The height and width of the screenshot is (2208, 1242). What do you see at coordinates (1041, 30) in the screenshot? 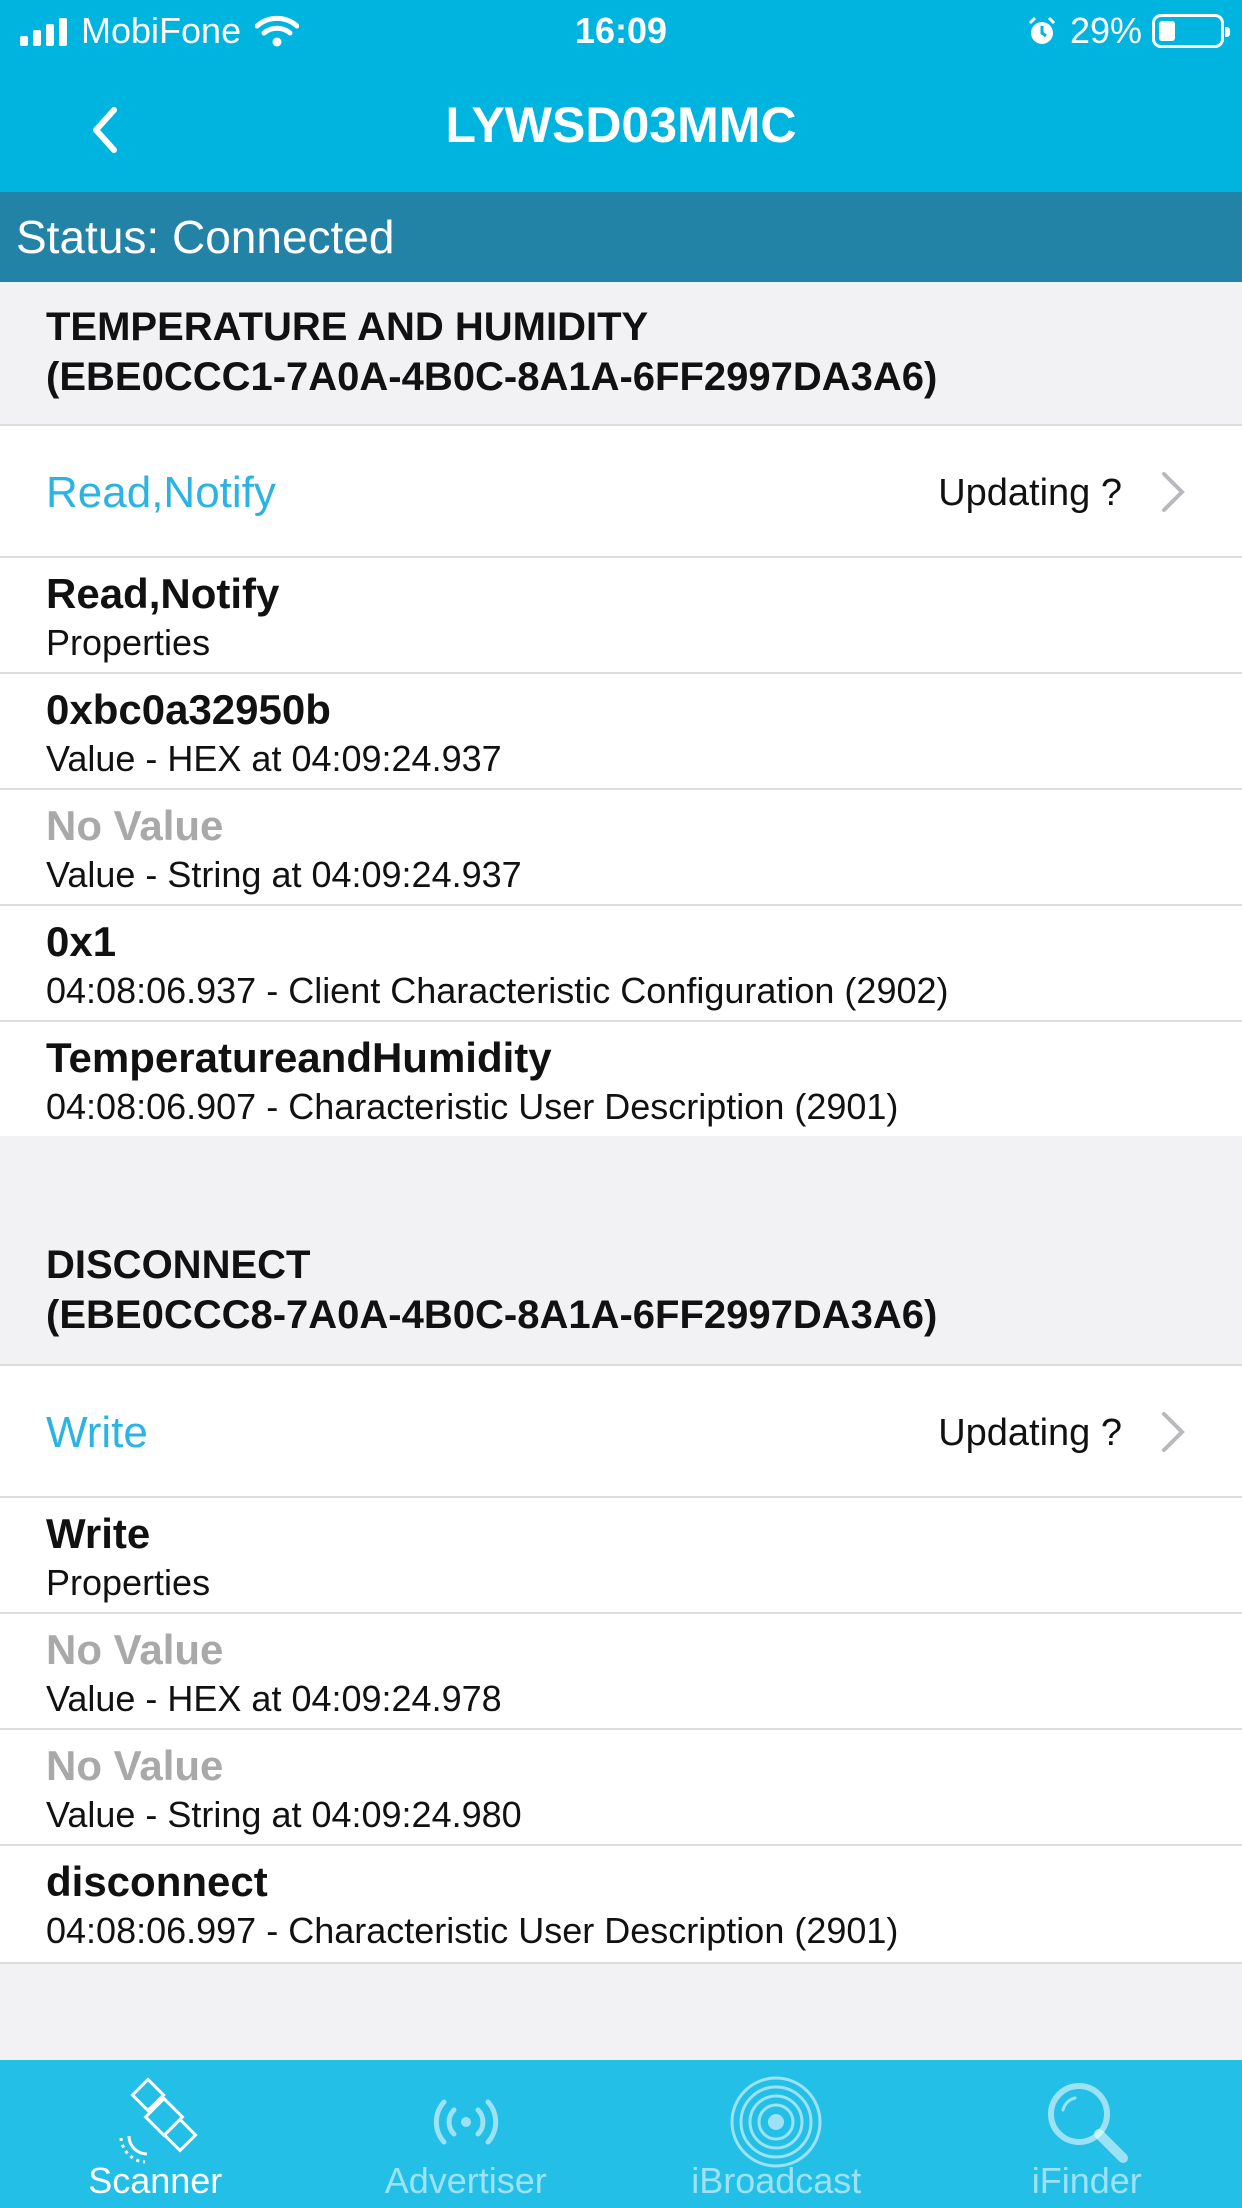
I see `alarm-icon` at bounding box center [1041, 30].